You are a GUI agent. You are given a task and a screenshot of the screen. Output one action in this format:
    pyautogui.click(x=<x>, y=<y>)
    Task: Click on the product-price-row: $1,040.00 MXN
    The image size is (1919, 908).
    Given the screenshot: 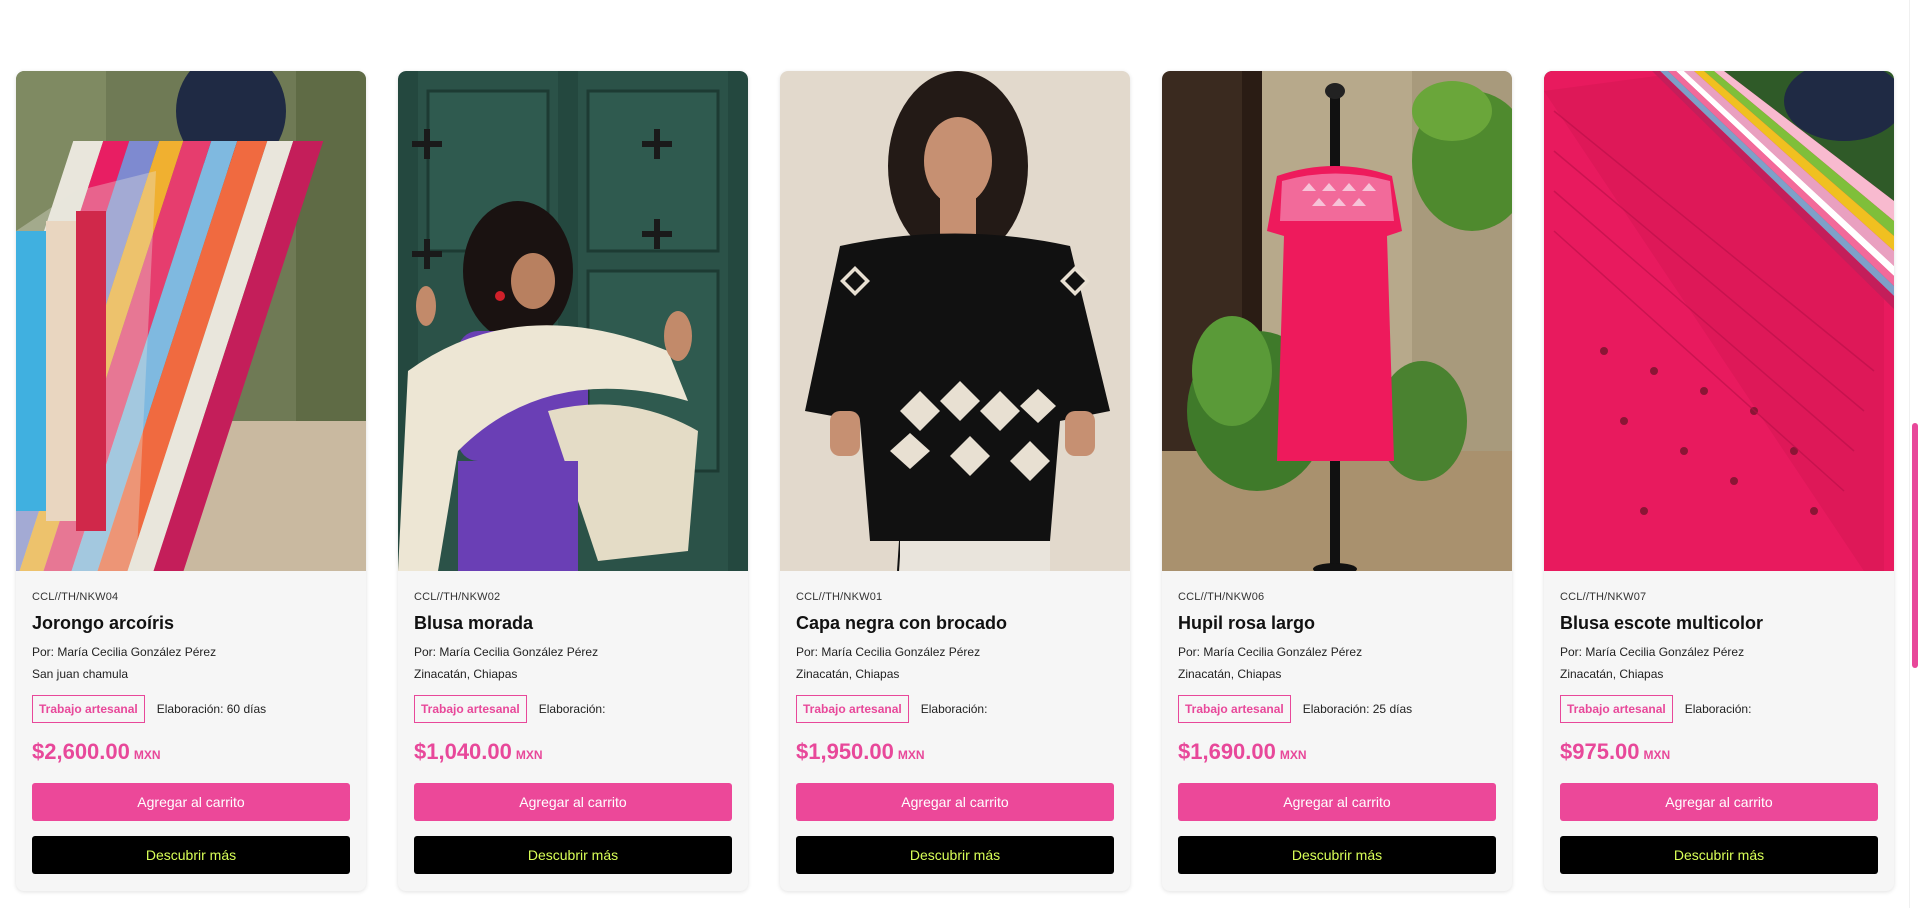 What is the action you would take?
    pyautogui.click(x=573, y=754)
    